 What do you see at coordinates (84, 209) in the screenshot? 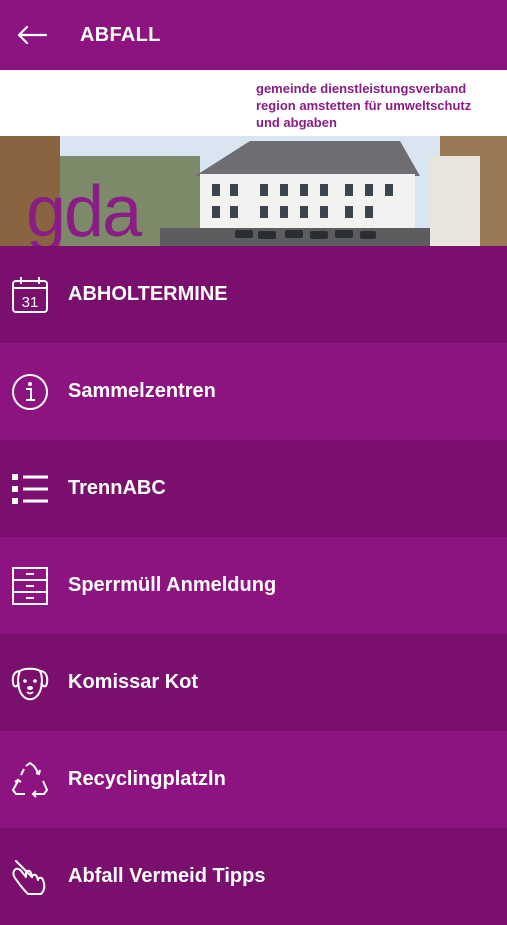
I see `gda-logo: gda` at bounding box center [84, 209].